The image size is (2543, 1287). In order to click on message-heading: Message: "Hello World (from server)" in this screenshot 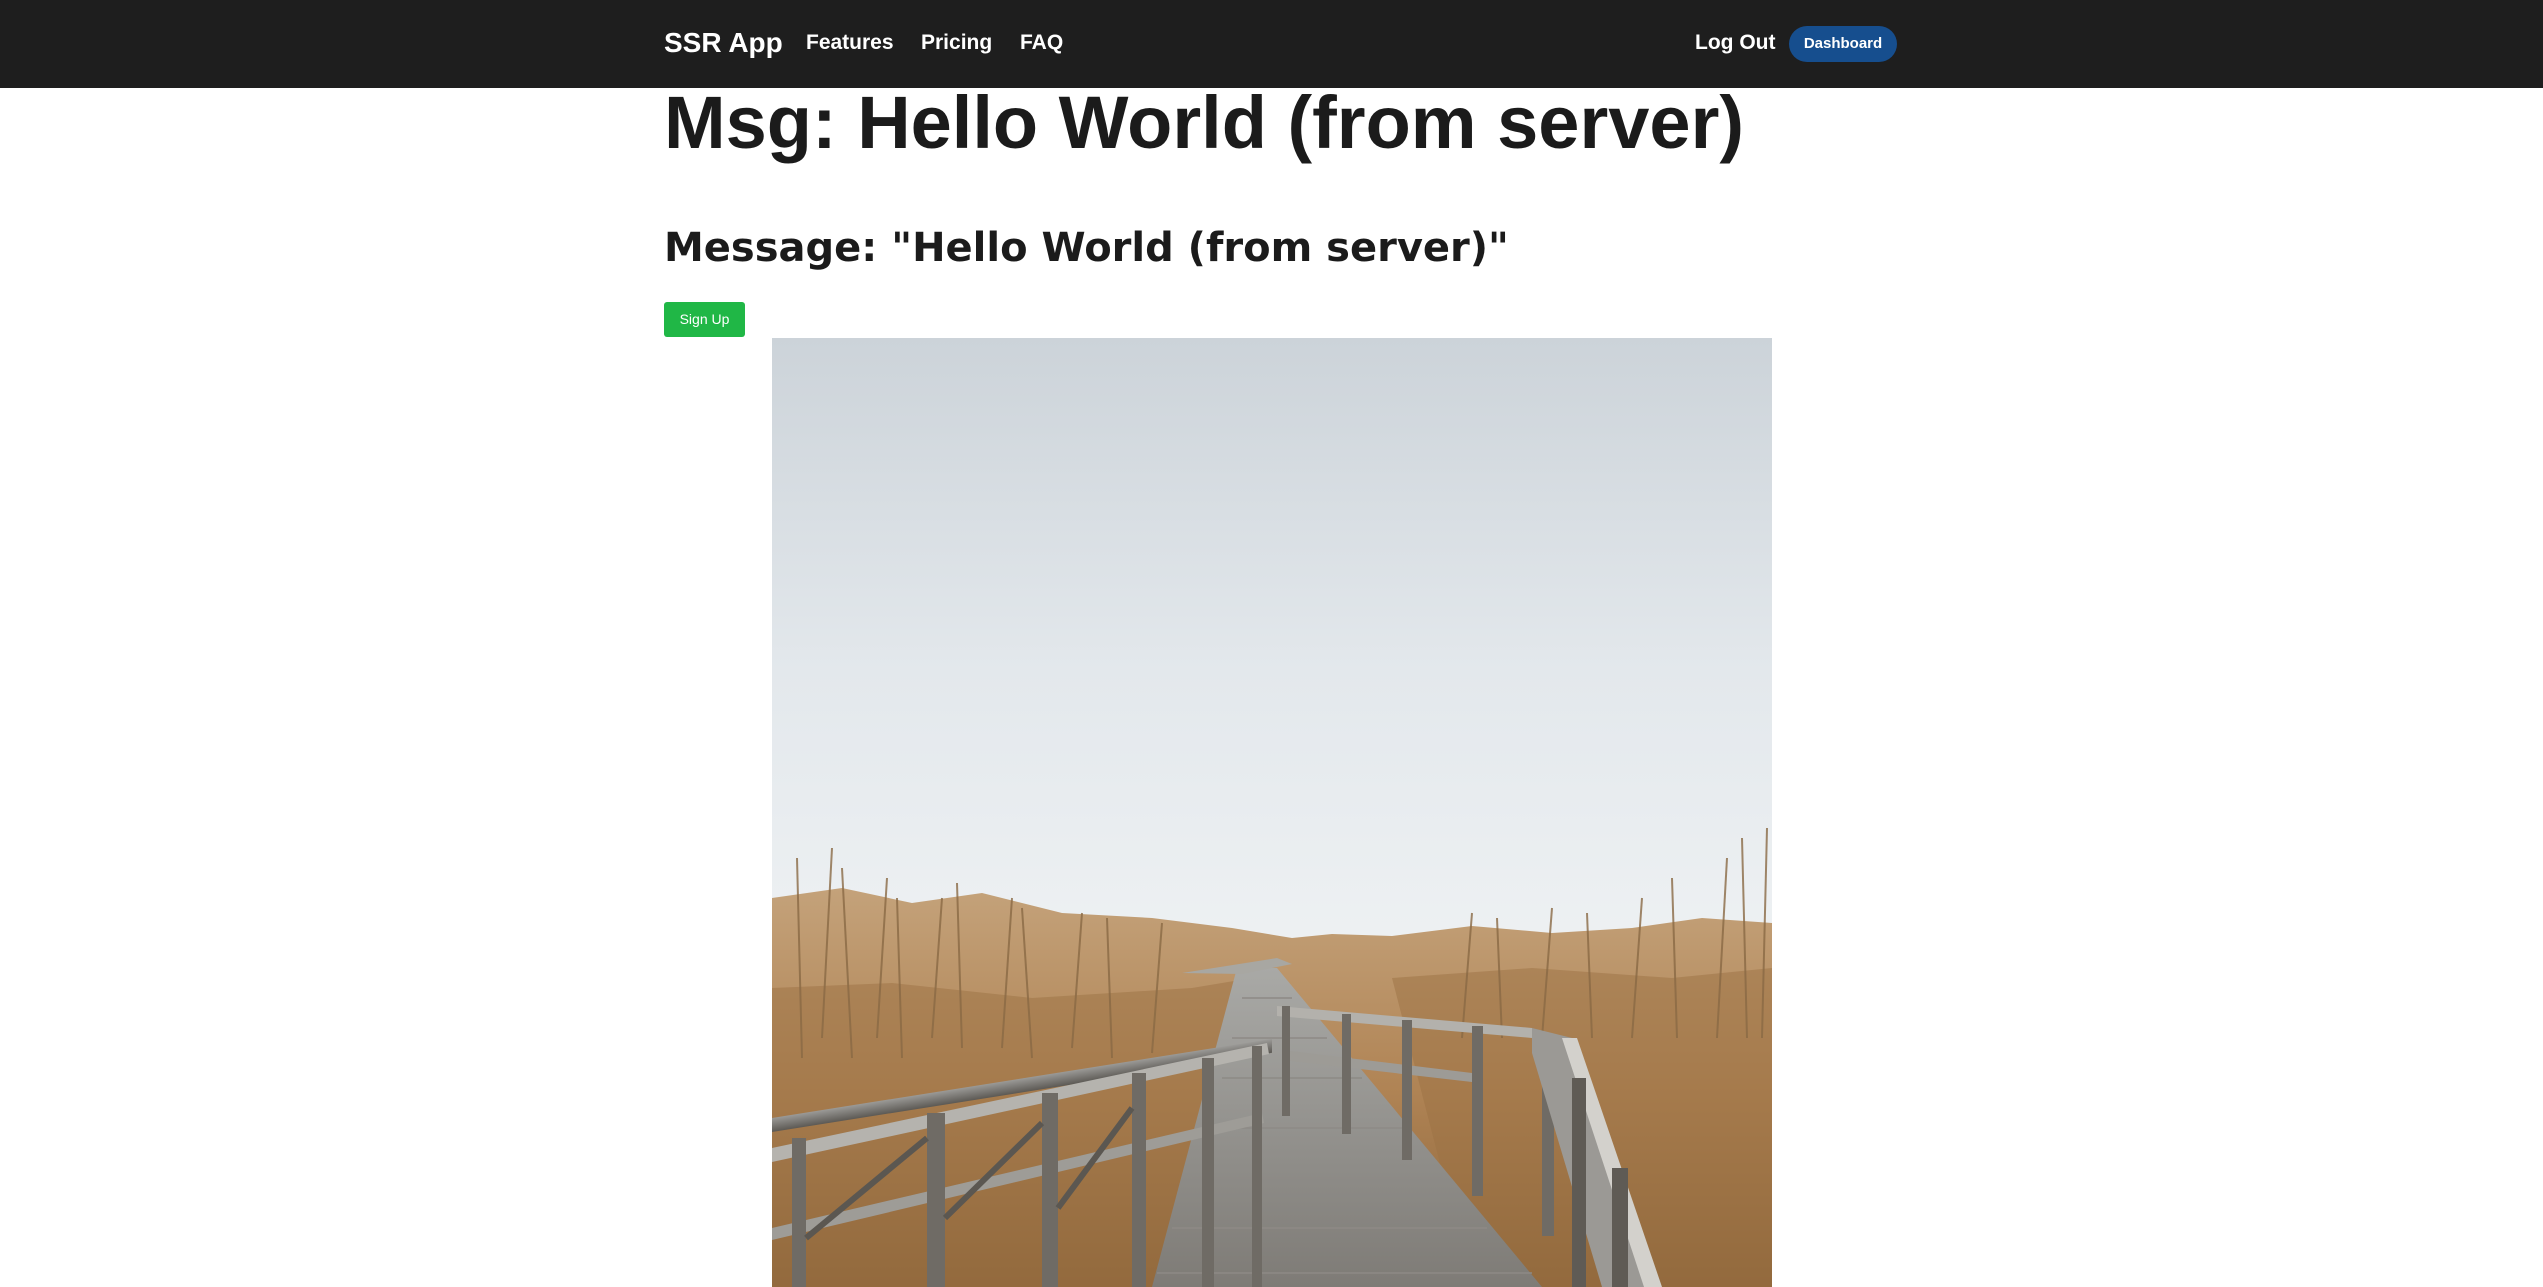, I will do `click(1086, 248)`.